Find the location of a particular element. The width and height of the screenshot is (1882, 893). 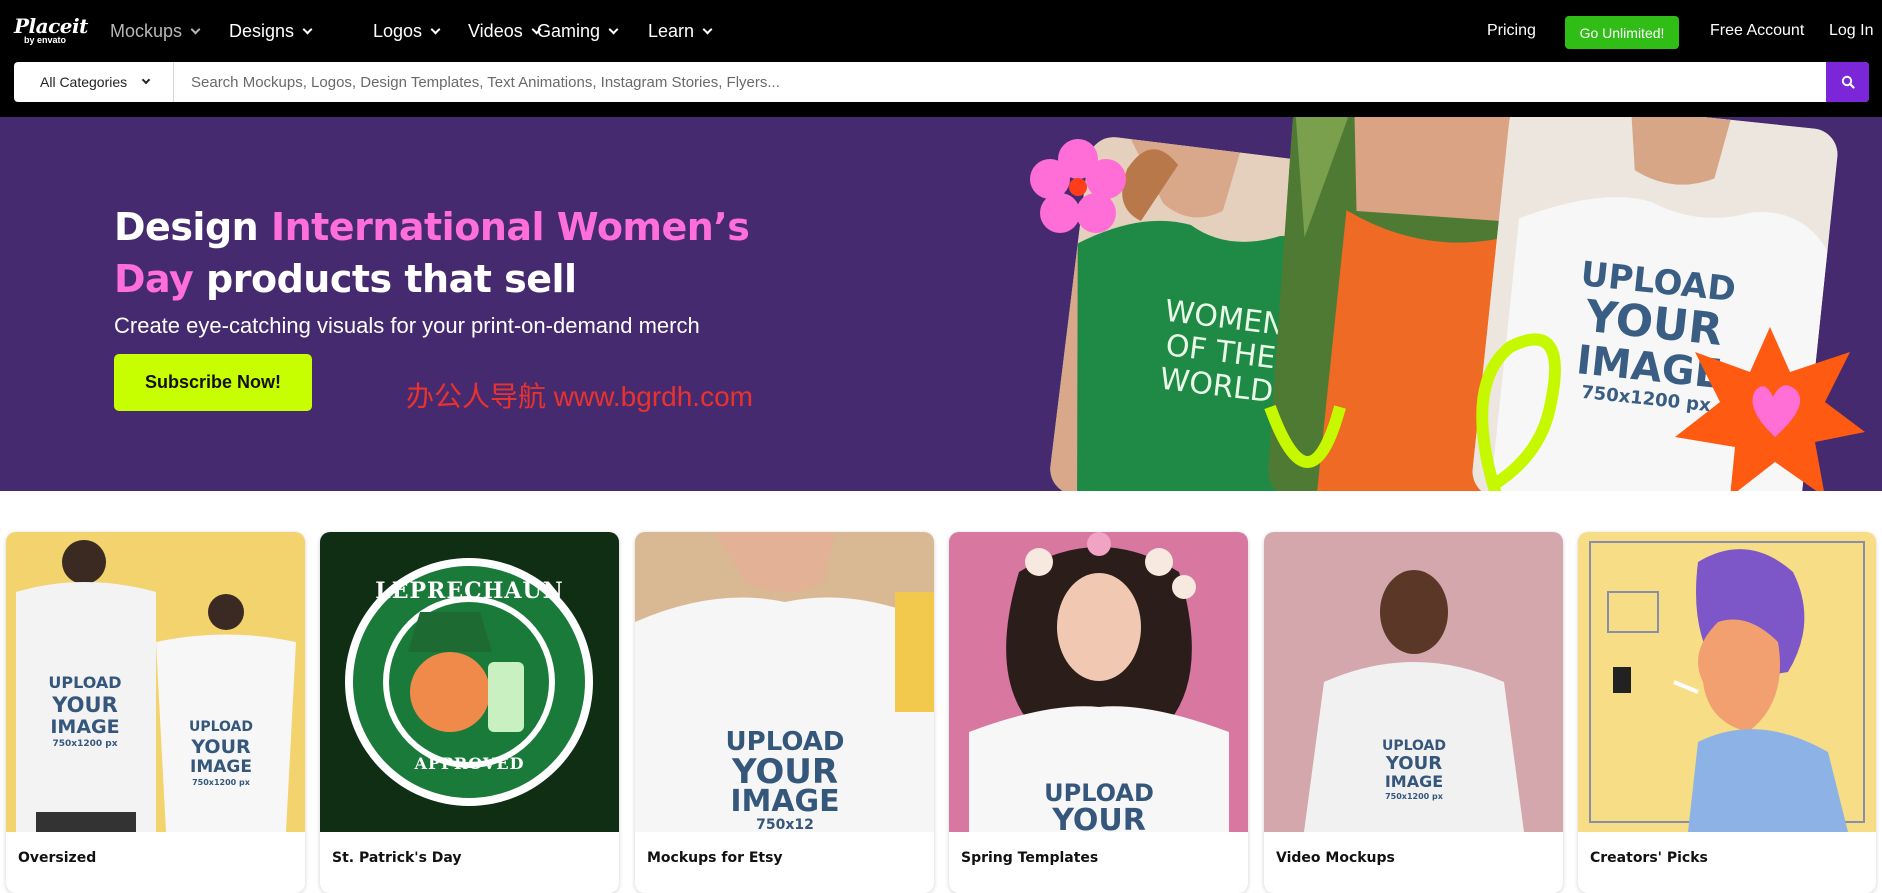

flower-icon is located at coordinates (1078, 186).